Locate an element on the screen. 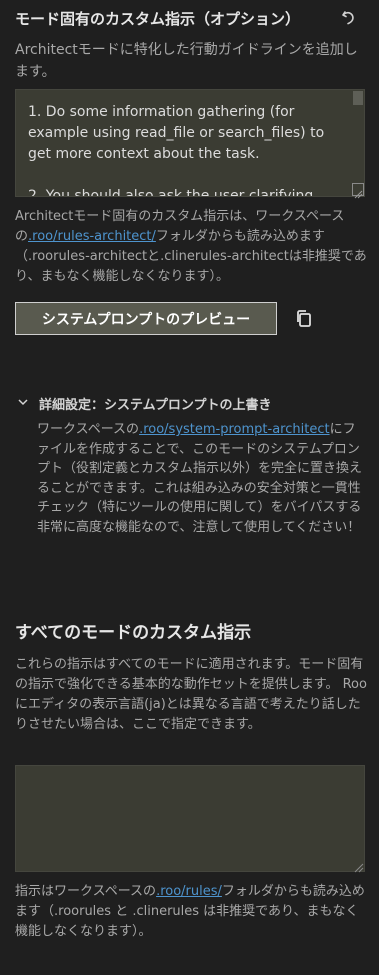 The width and height of the screenshot is (379, 975). copy-icon is located at coordinates (304, 319).